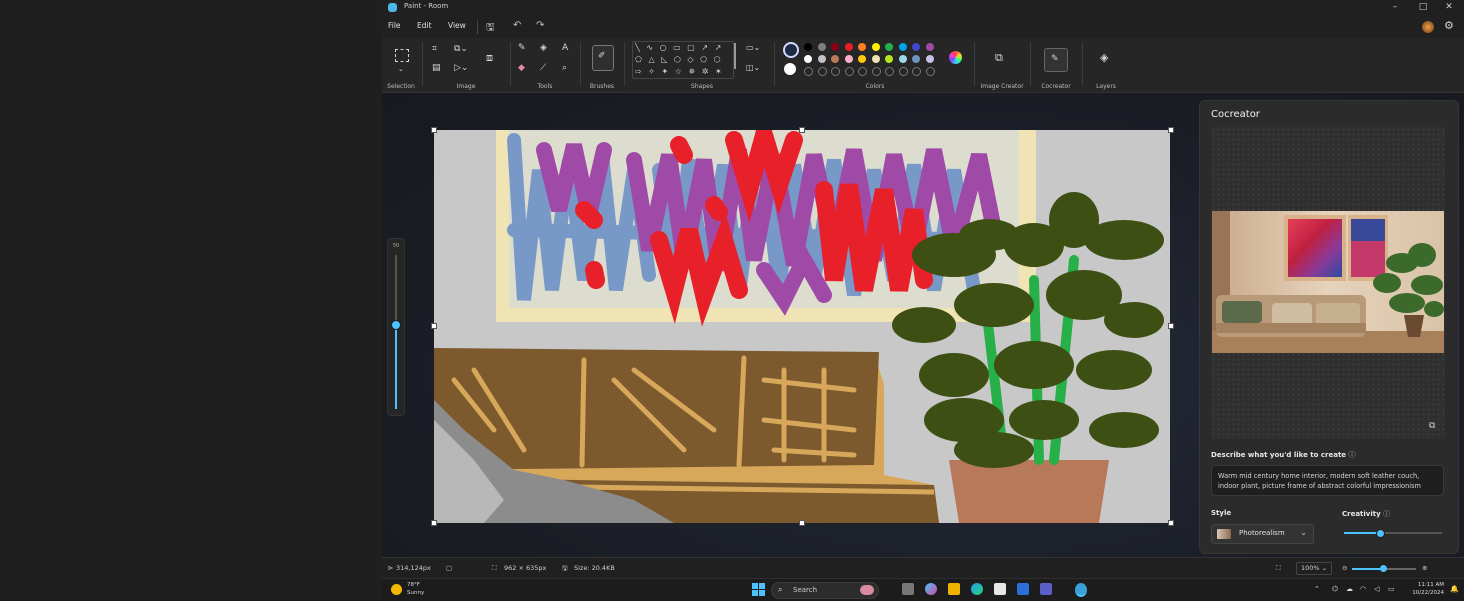 This screenshot has height=601, width=1464. Describe the element at coordinates (489, 57) in the screenshot. I see `remove-background-icon: ⧈` at that location.